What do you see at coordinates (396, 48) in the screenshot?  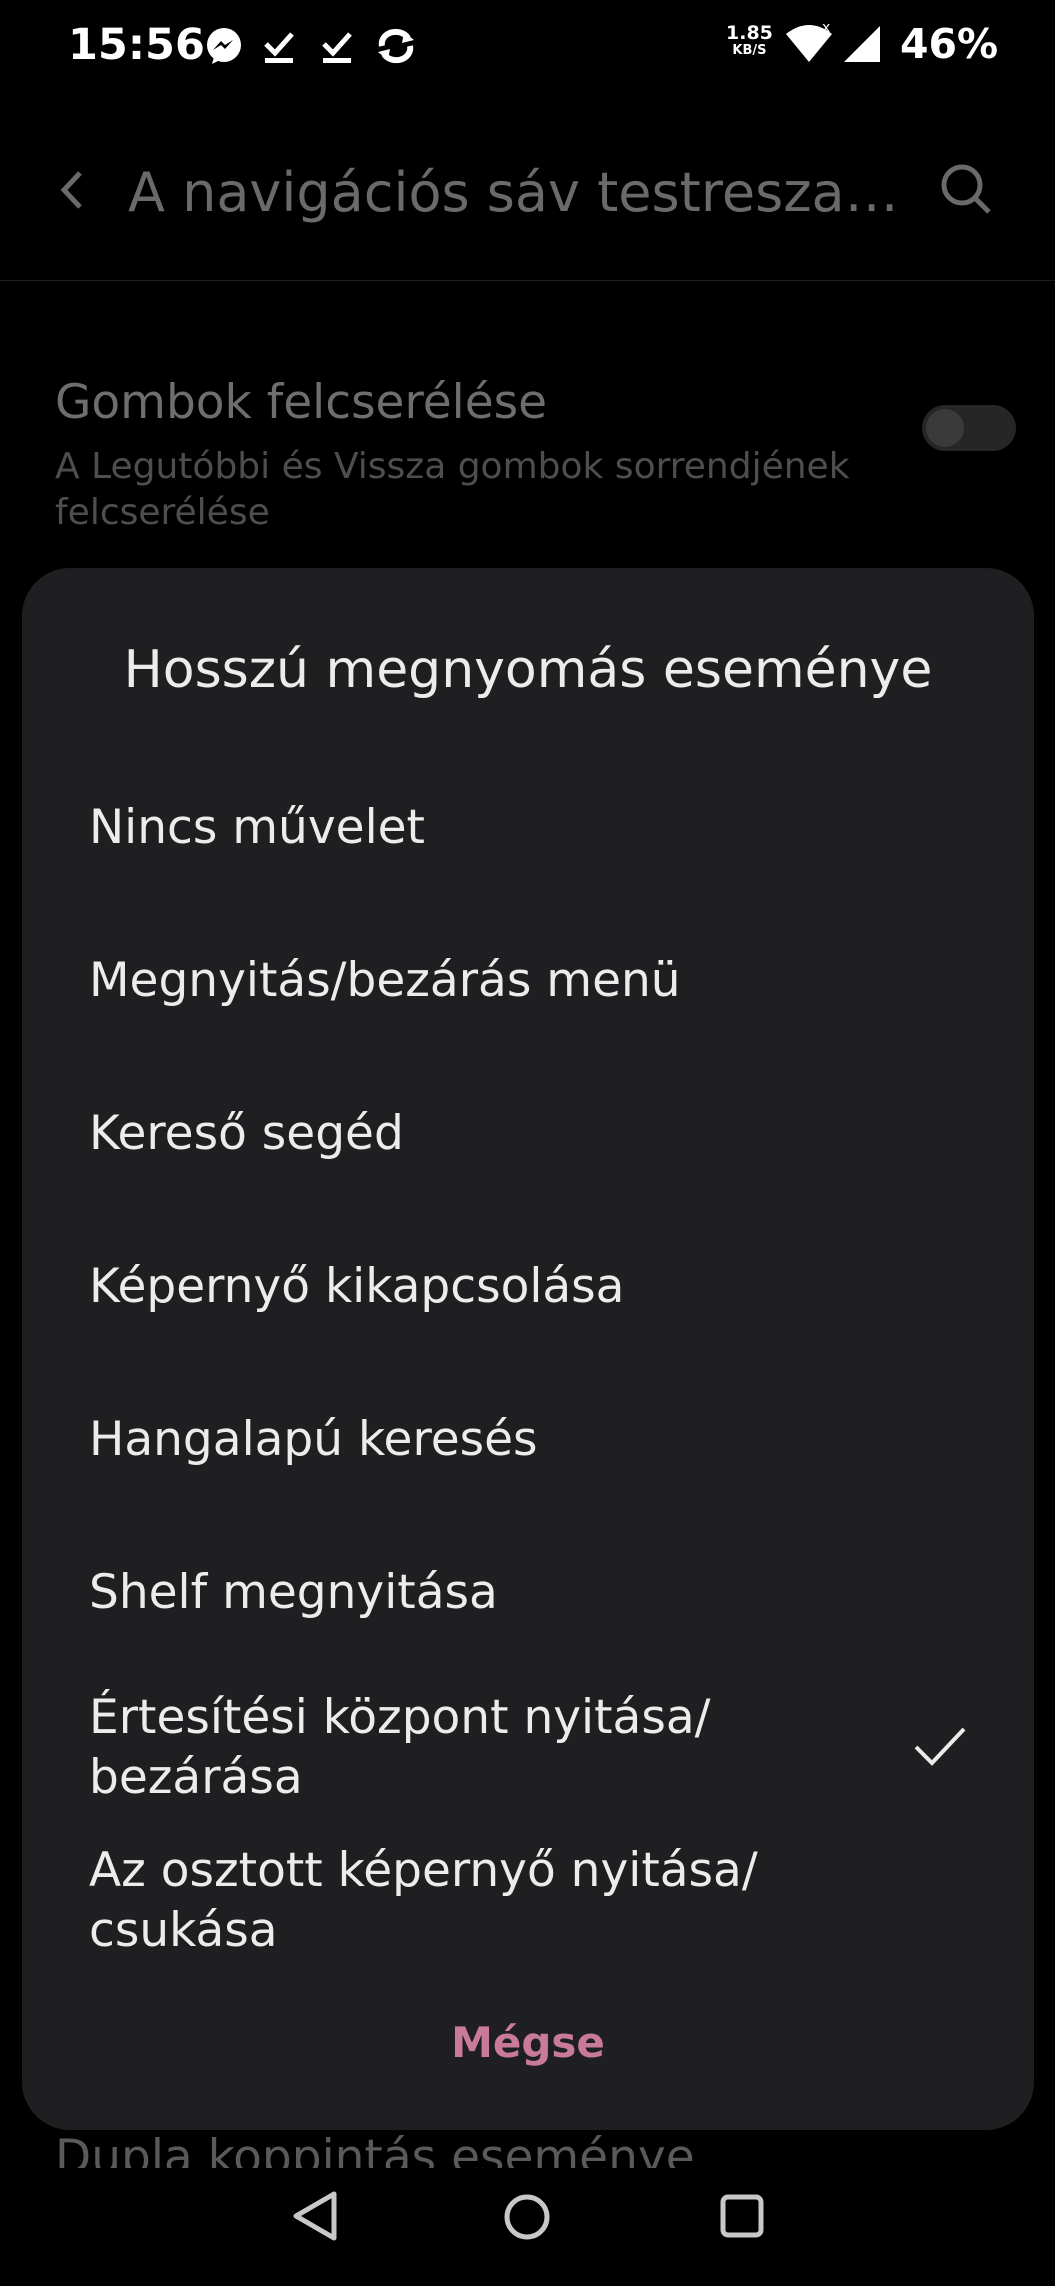 I see `sync-icon` at bounding box center [396, 48].